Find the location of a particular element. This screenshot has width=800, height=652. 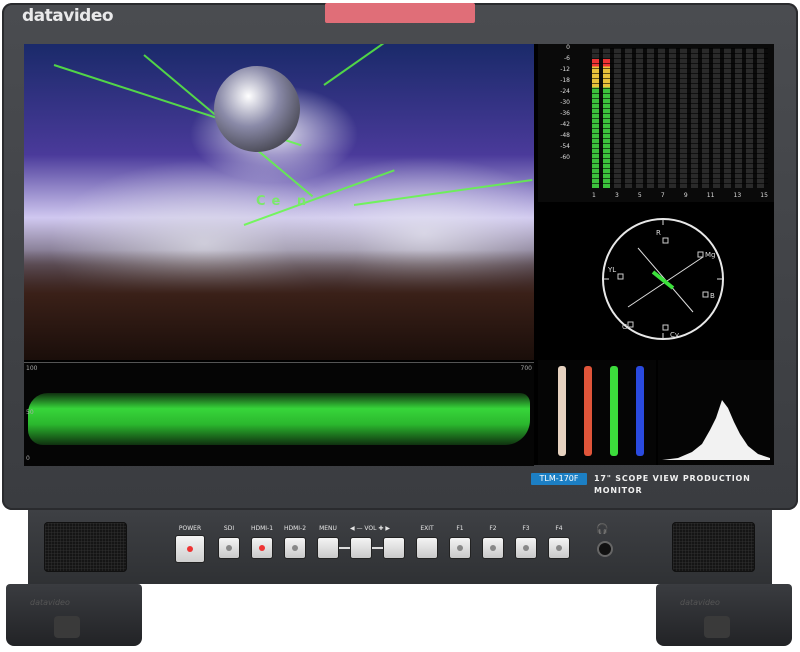

power-led is located at coordinates (190, 549).